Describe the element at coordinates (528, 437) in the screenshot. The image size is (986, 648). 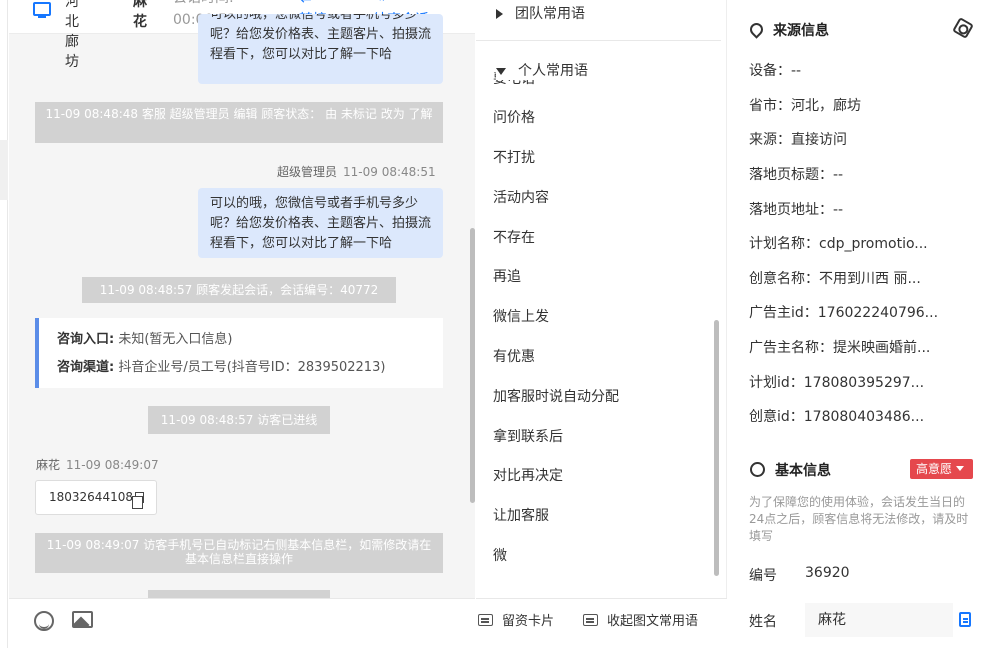
I see `phrase-item: 拿到联系后` at that location.